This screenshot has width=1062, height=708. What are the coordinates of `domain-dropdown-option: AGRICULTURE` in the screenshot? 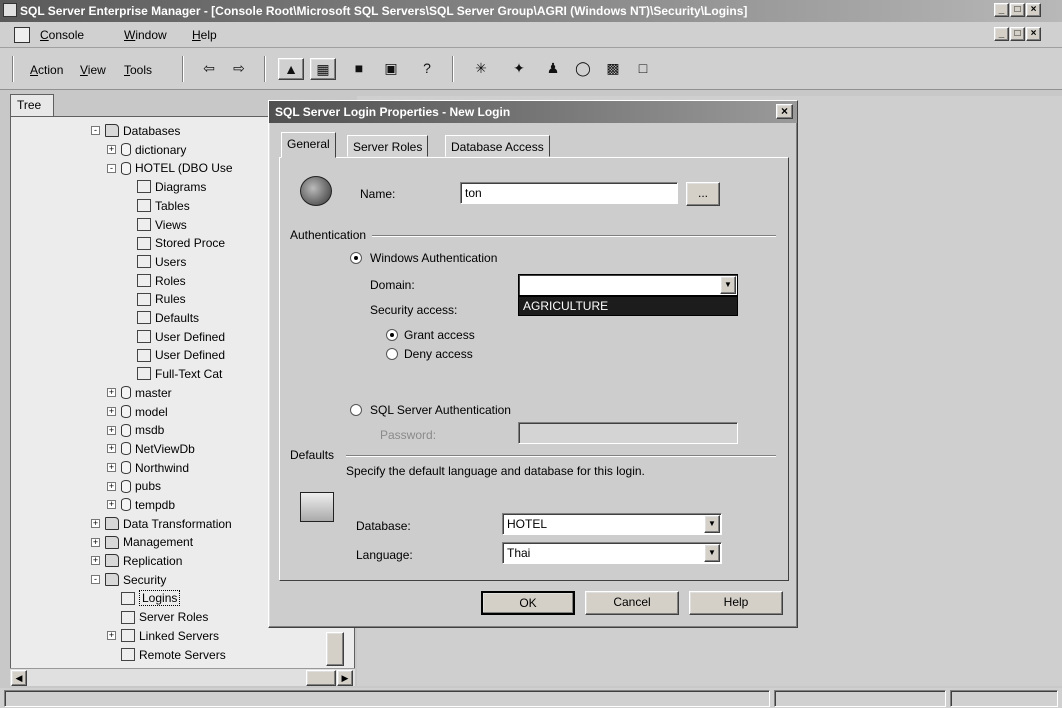 It's located at (628, 306).